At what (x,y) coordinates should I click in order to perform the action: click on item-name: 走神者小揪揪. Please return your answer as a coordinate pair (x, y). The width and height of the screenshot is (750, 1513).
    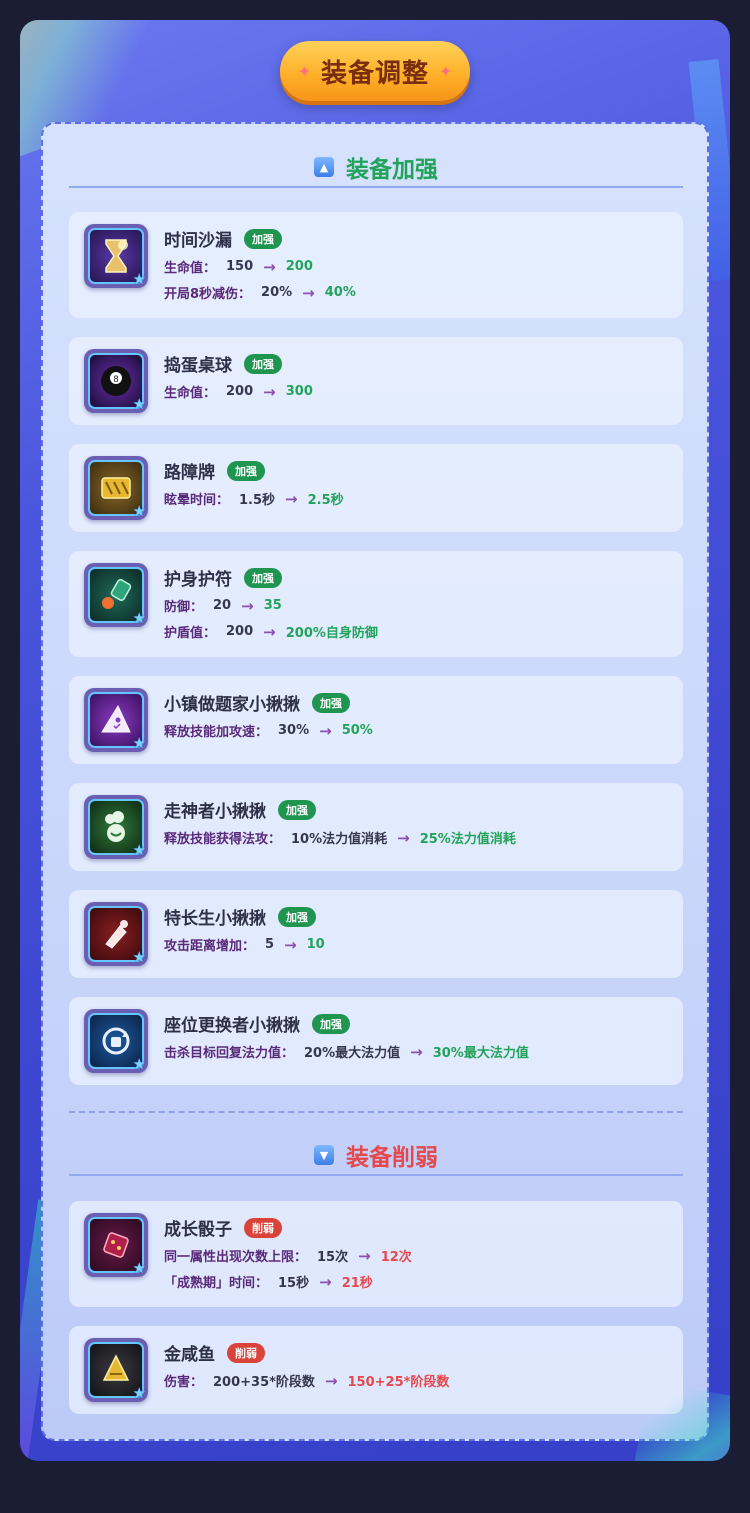
    Looking at the image, I should click on (215, 812).